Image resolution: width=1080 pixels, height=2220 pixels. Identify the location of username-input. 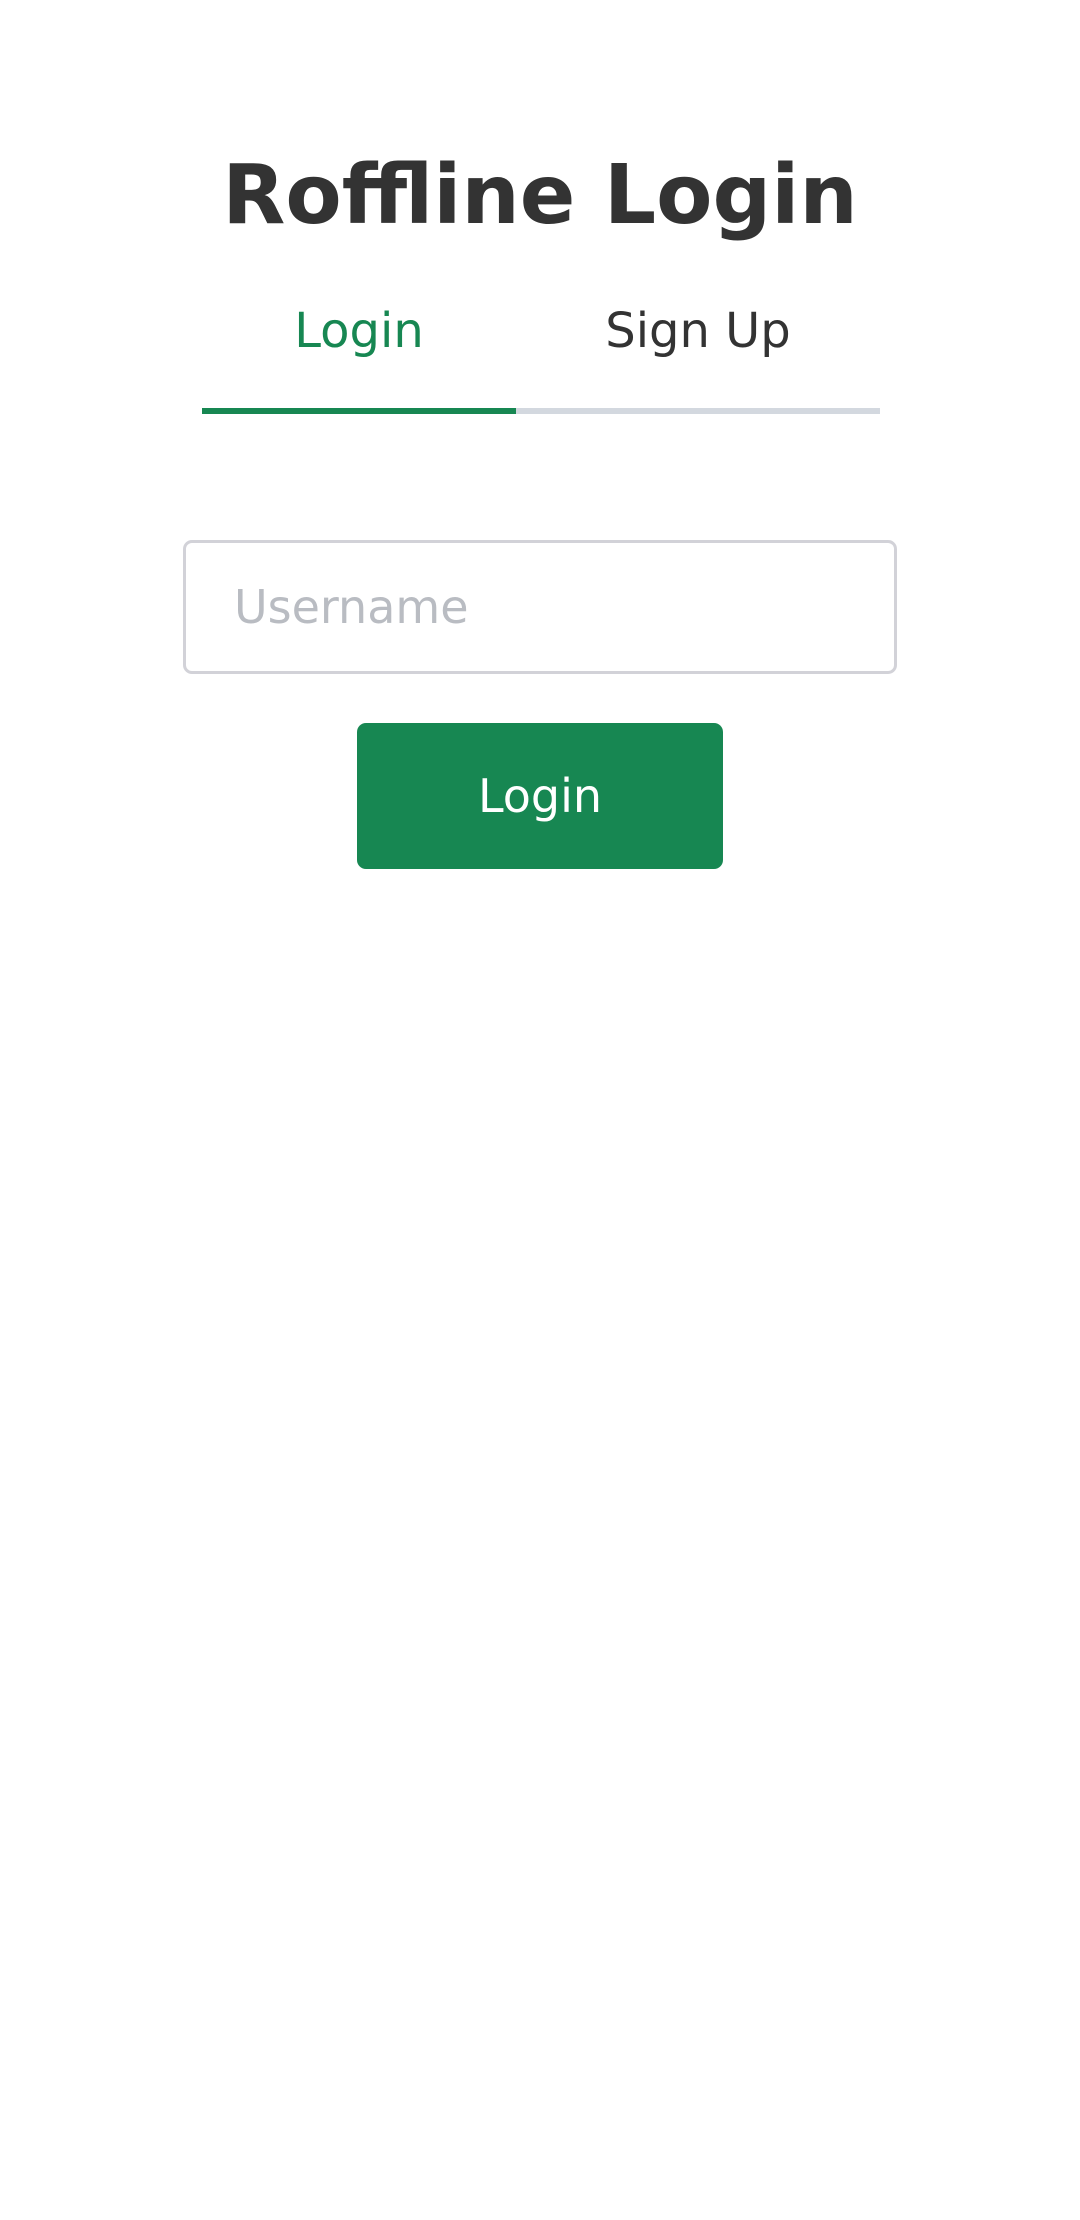
(540, 607).